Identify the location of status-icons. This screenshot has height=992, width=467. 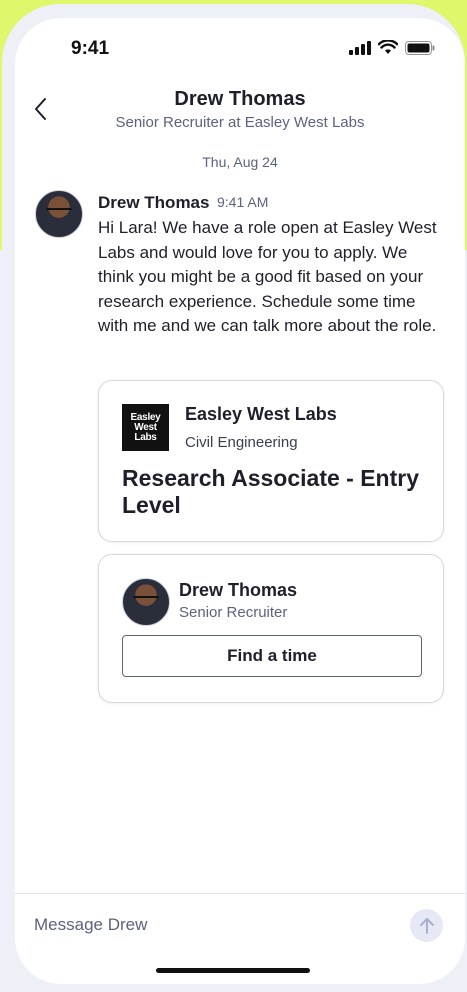
(392, 47).